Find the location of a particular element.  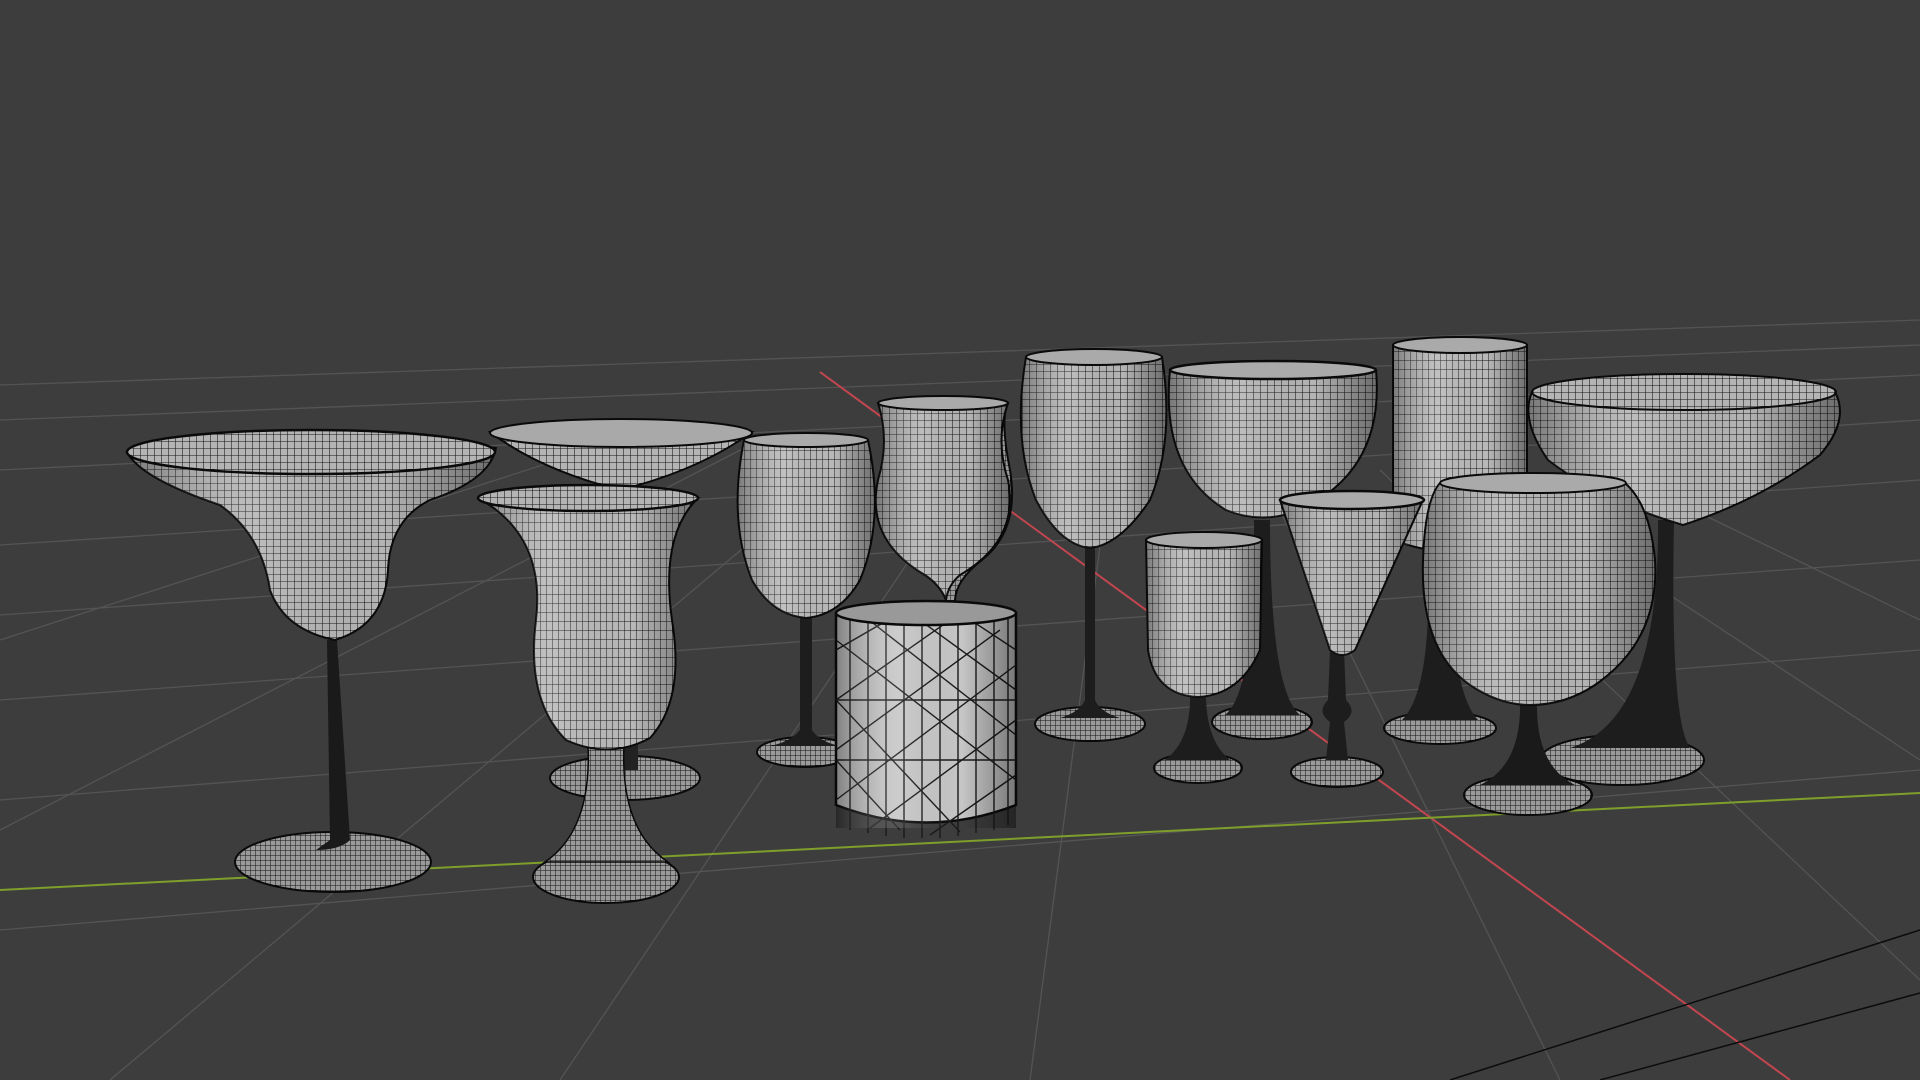

rocks-glass-cut is located at coordinates (926, 718).